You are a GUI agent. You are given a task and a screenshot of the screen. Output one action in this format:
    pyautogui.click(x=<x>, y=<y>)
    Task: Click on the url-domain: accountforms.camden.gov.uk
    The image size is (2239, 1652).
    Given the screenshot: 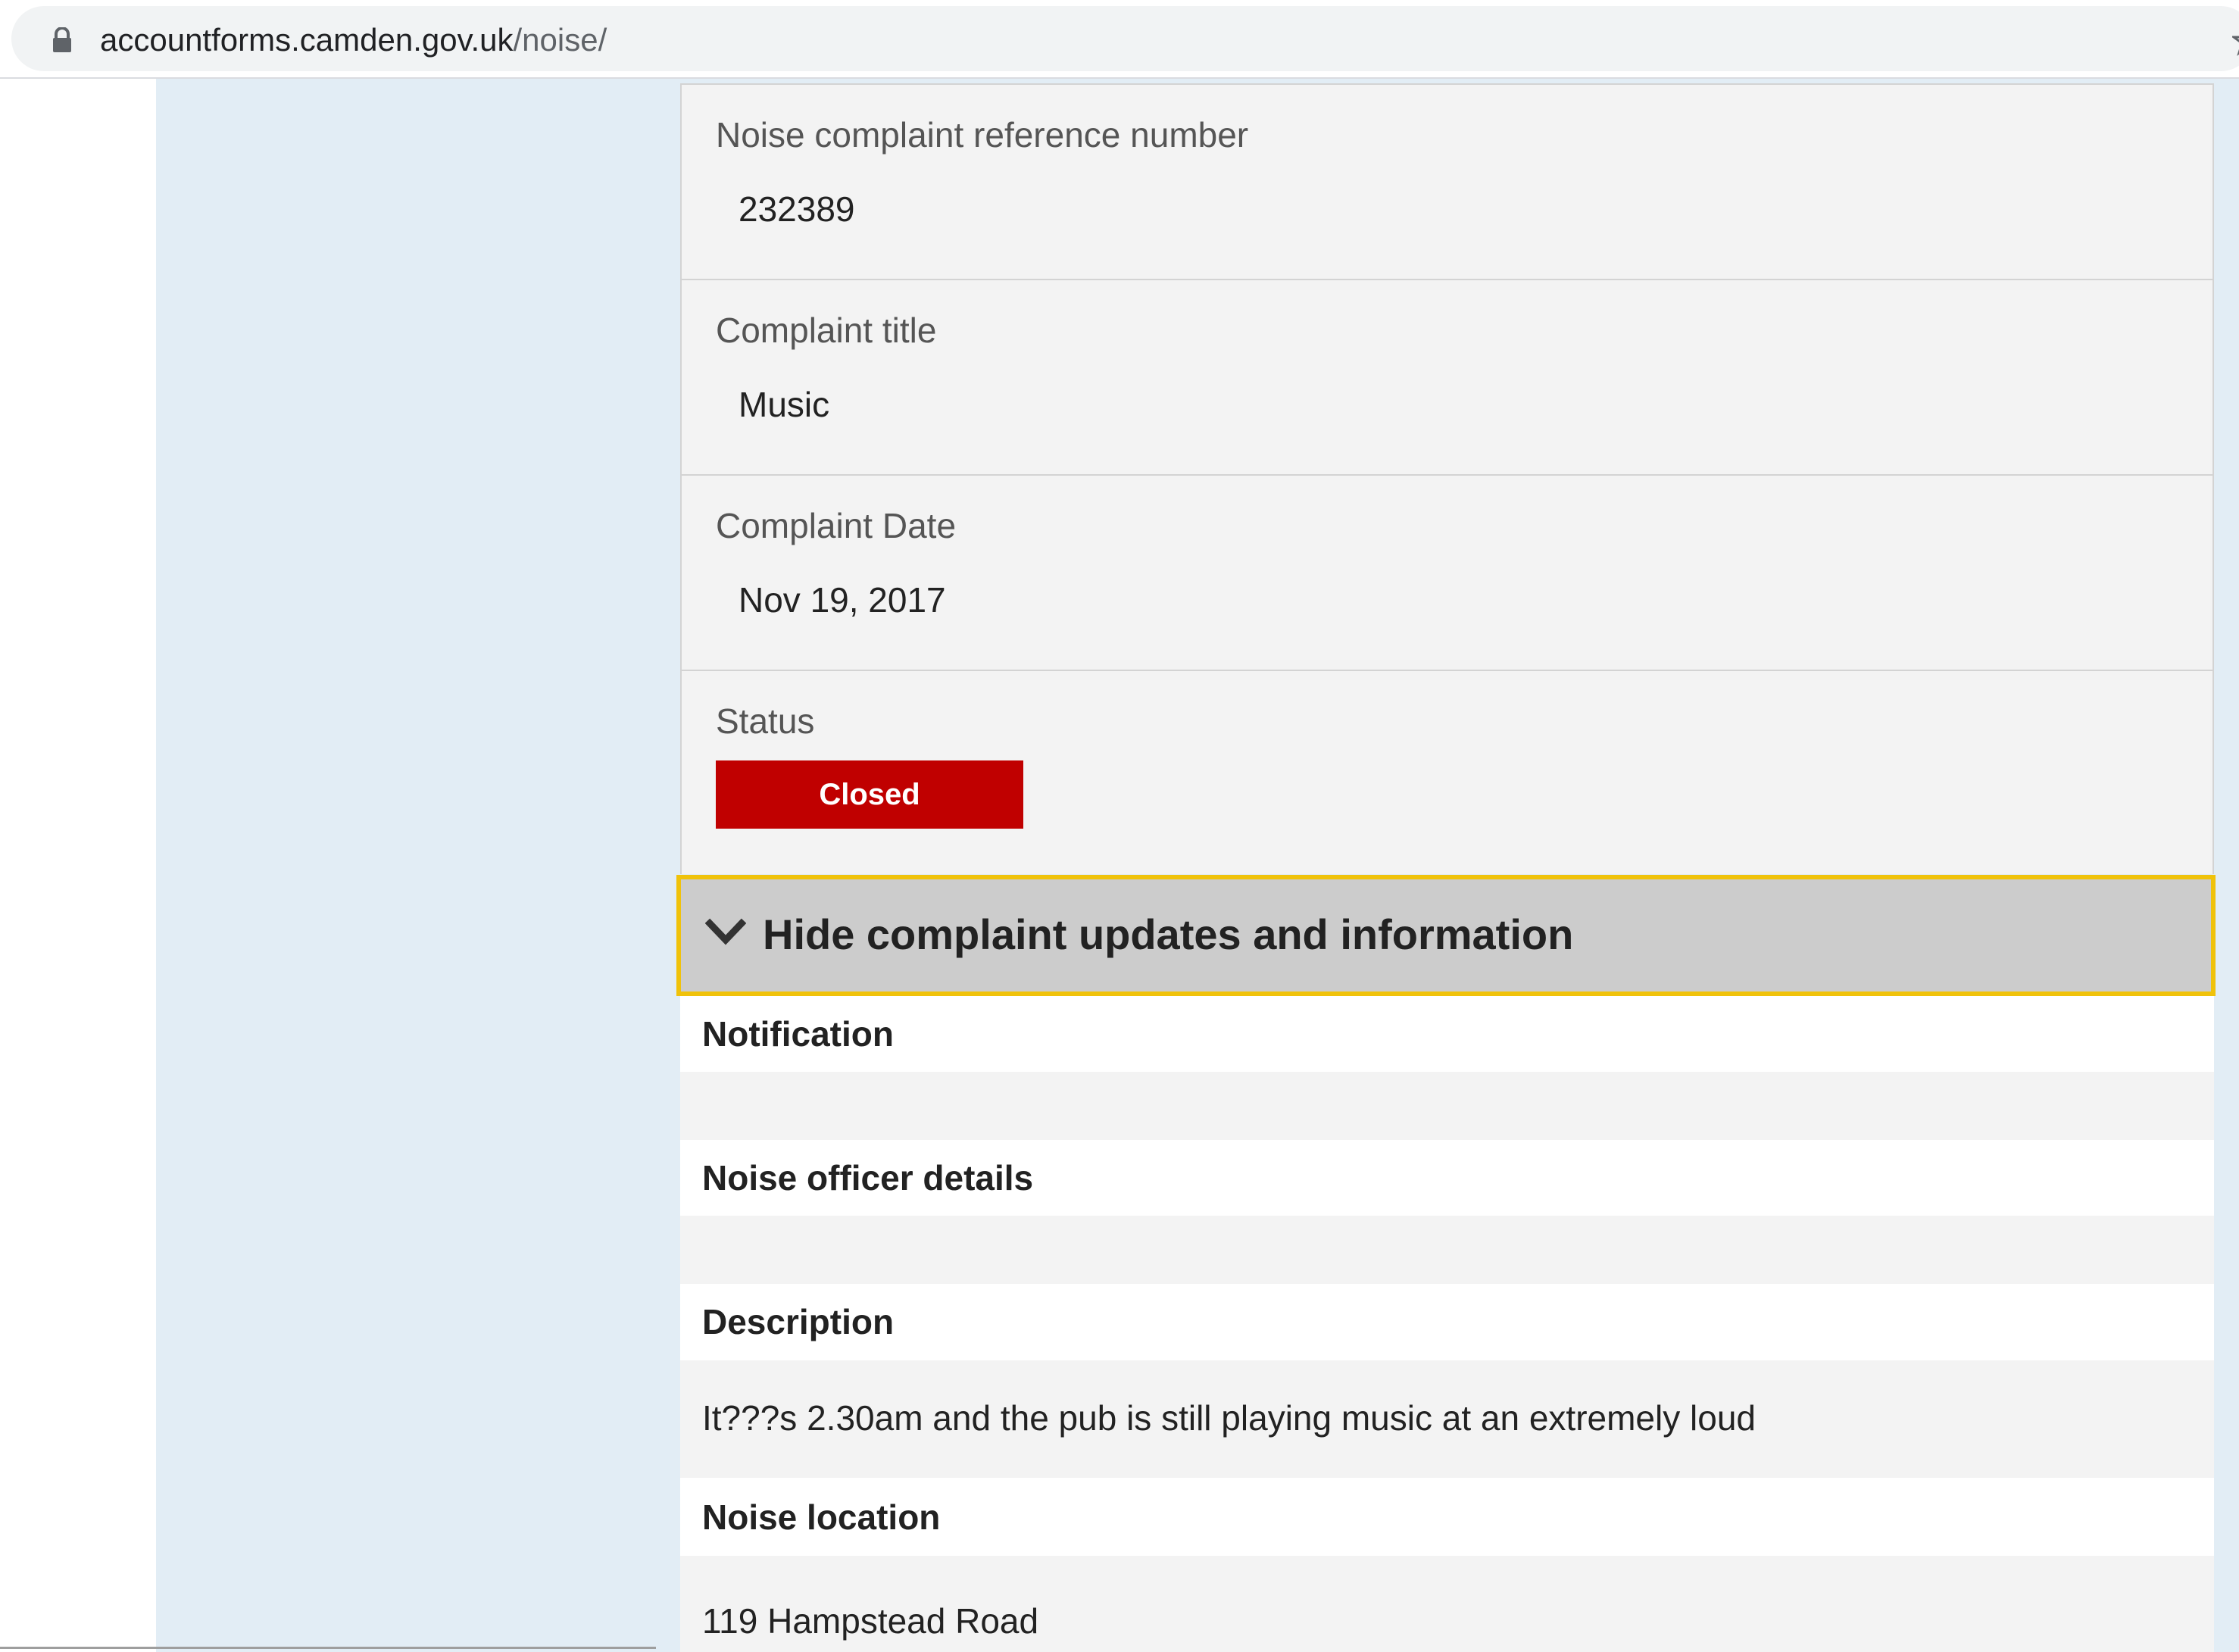 What is the action you would take?
    pyautogui.click(x=307, y=40)
    